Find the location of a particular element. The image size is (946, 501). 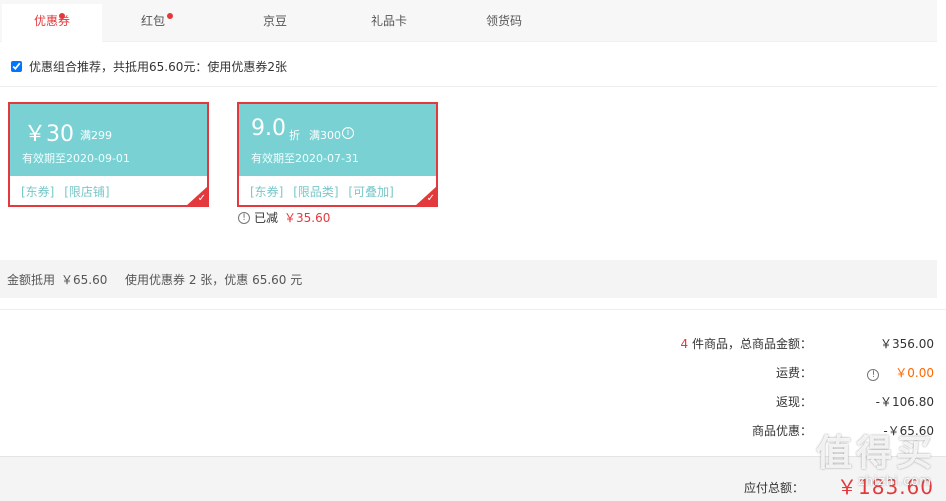

coupon-reduced: ! 已减 ￥35.60 is located at coordinates (284, 217).